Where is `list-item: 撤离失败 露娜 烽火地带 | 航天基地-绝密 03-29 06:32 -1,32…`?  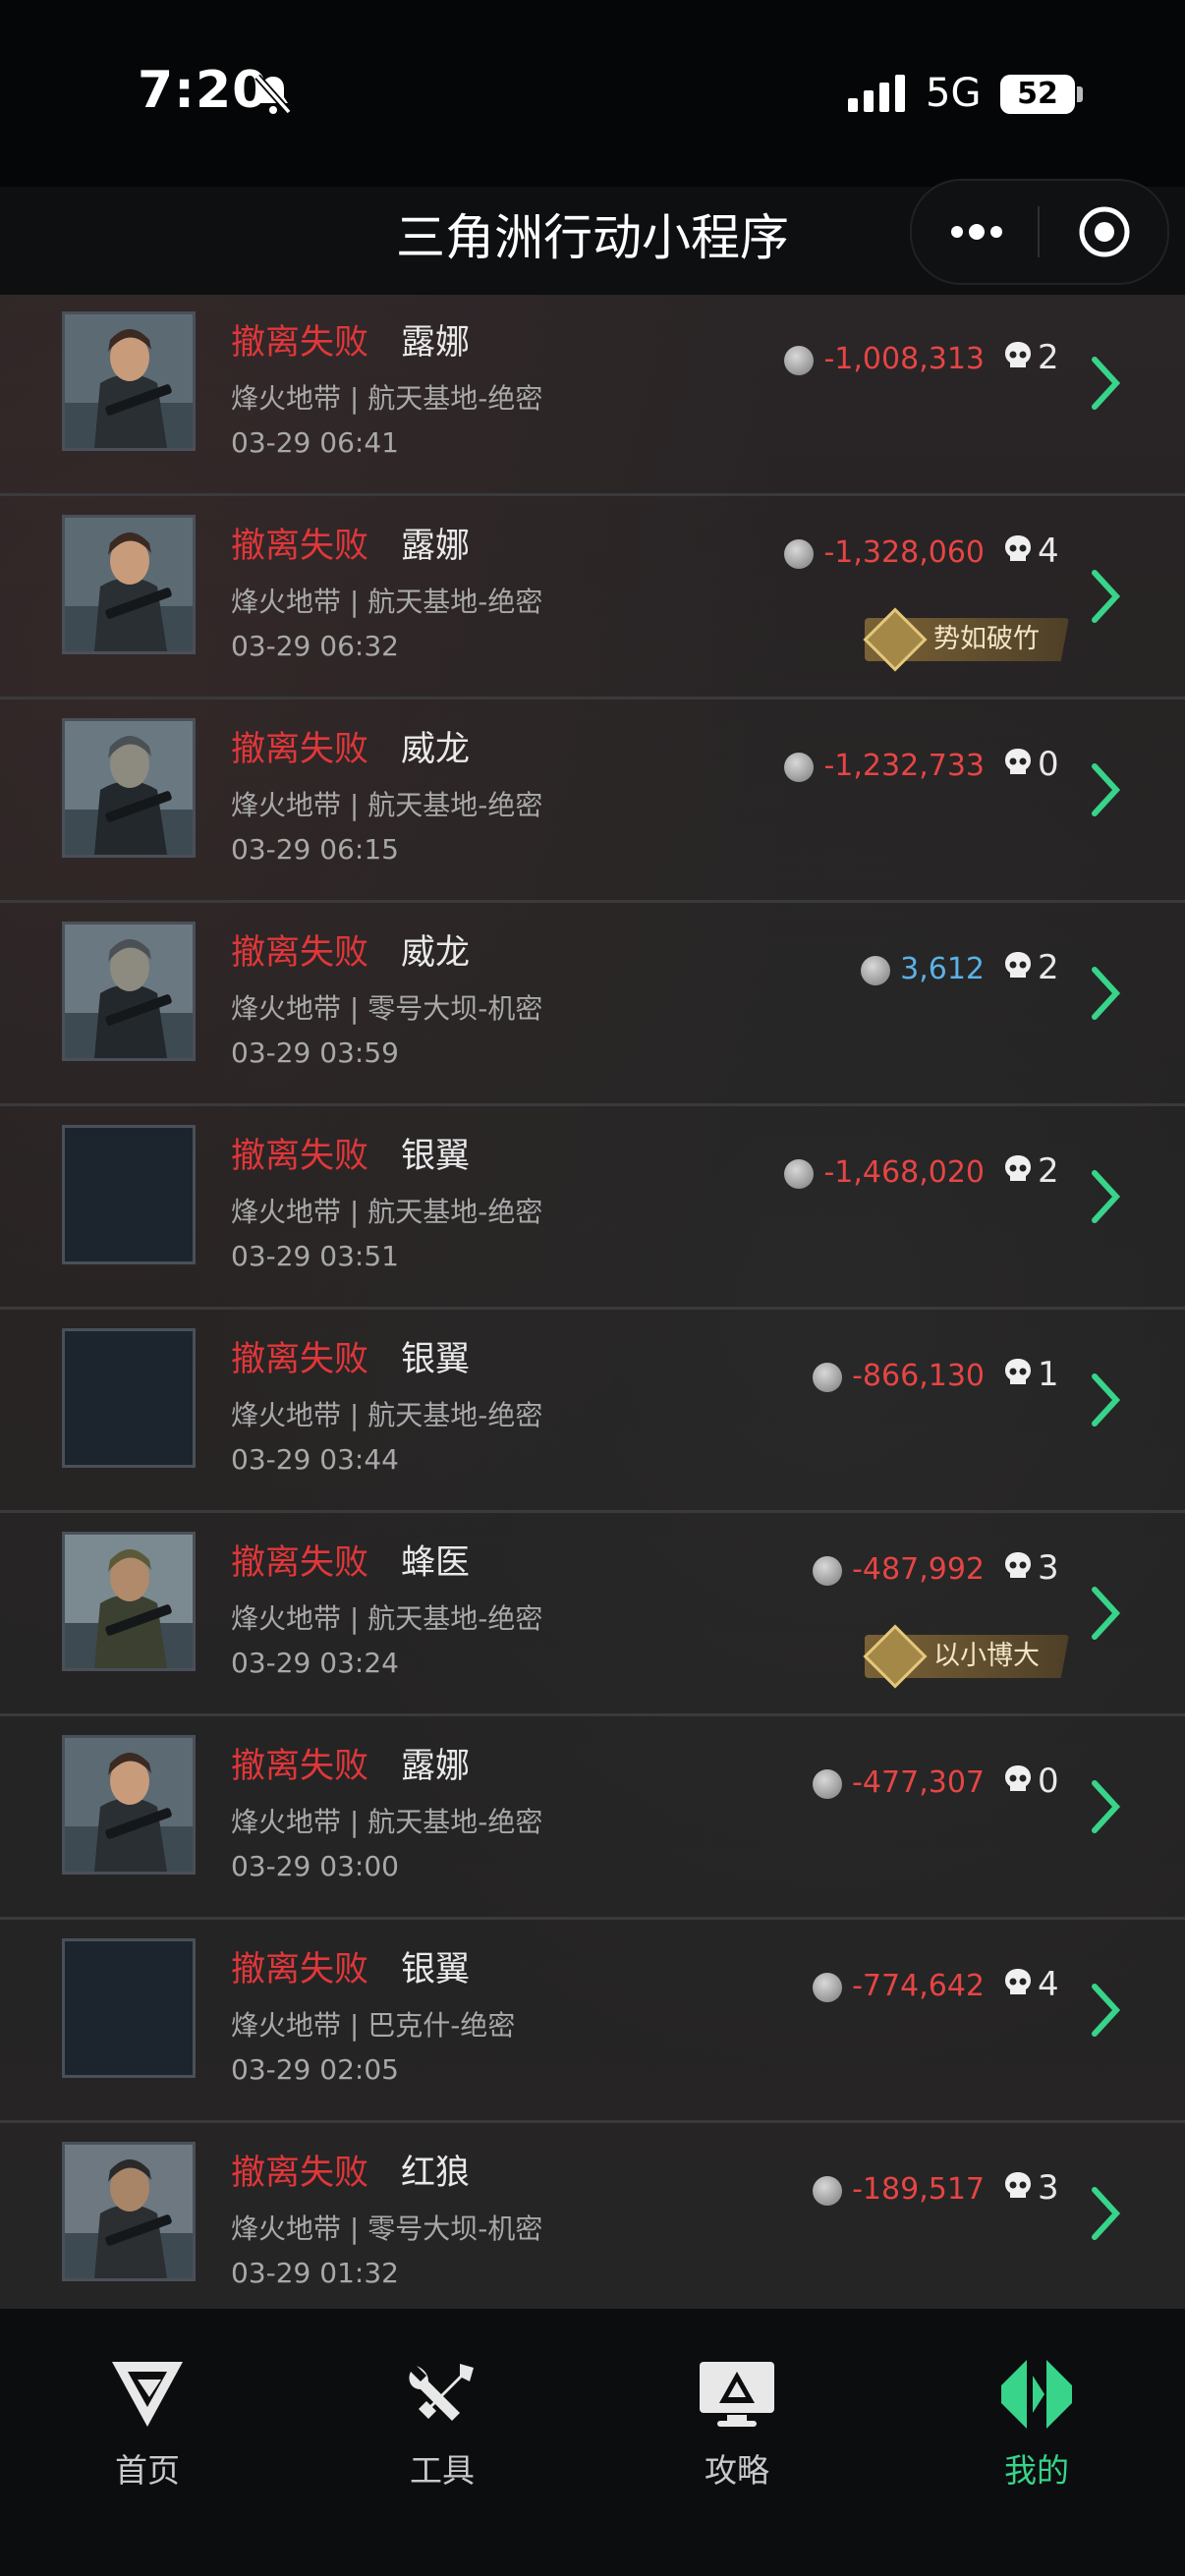 list-item: 撤离失败 露娜 烽火地带 | 航天基地-绝密 03-29 06:32 -1,32… is located at coordinates (592, 599).